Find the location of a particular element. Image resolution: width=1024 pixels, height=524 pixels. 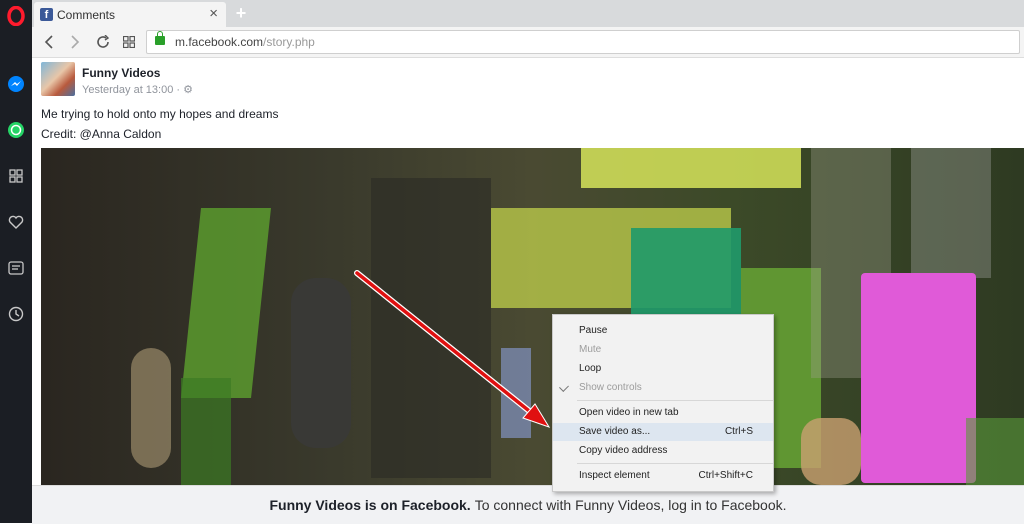

menu-item-open-video-new-tab: Open video in new tab is located at coordinates (663, 413).